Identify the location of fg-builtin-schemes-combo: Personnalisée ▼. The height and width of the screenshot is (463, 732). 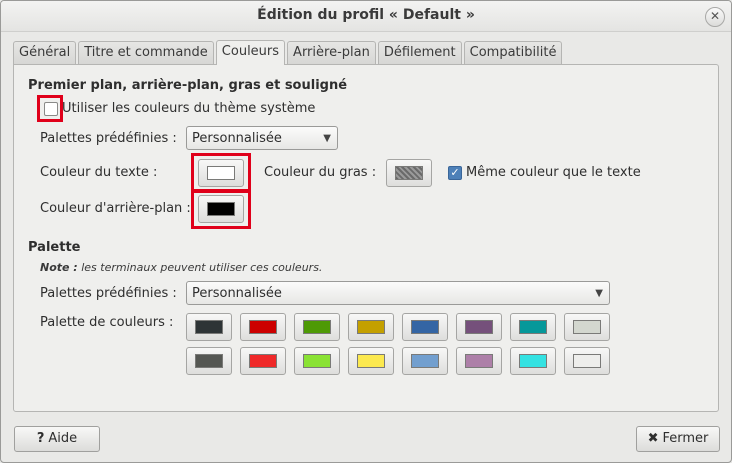
(262, 138).